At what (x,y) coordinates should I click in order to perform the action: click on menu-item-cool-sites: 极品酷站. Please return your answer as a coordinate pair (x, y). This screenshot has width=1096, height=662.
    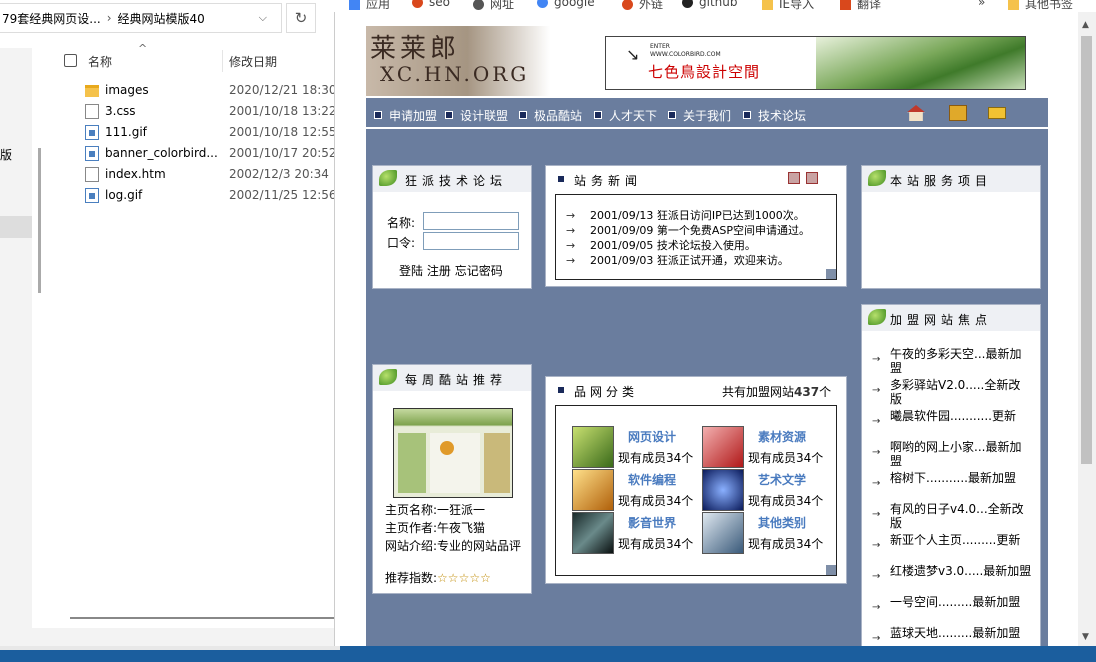
    Looking at the image, I should click on (550, 115).